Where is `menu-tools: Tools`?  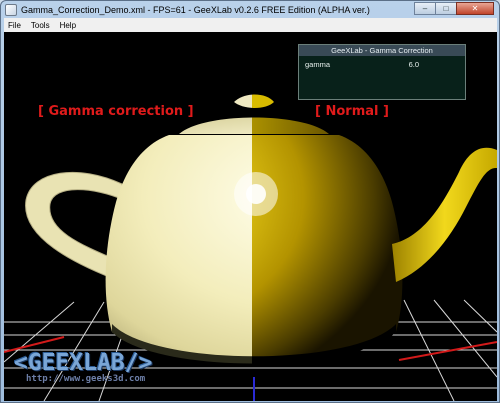
menu-tools: Tools is located at coordinates (40, 25).